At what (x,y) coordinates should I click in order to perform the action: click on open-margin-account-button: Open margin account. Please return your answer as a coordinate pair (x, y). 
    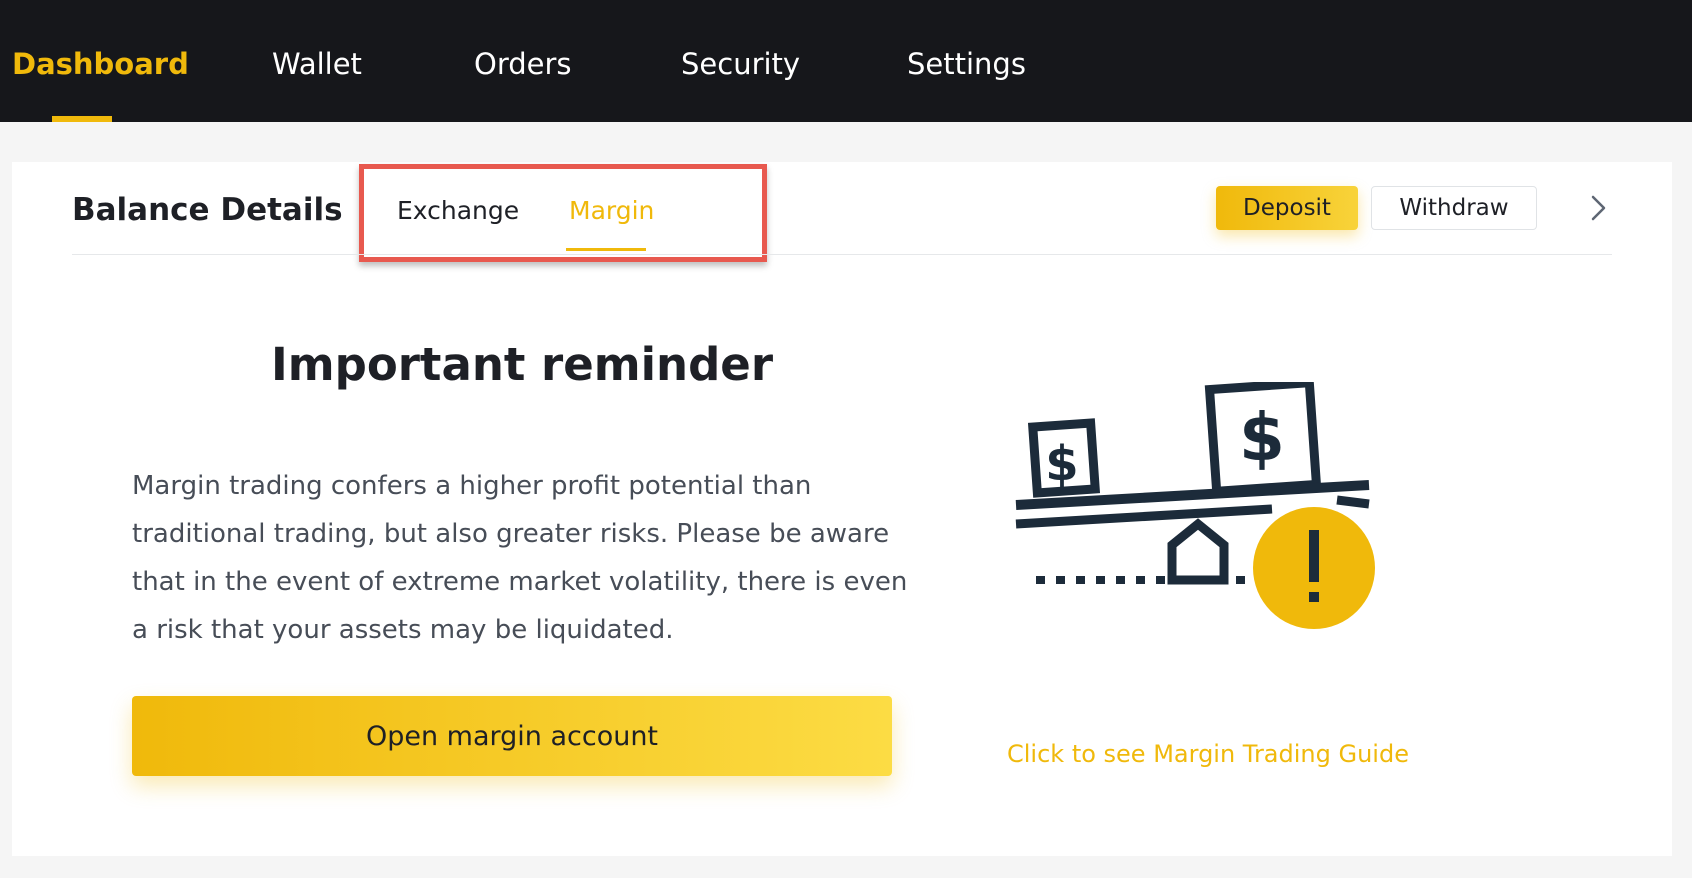
    Looking at the image, I should click on (512, 736).